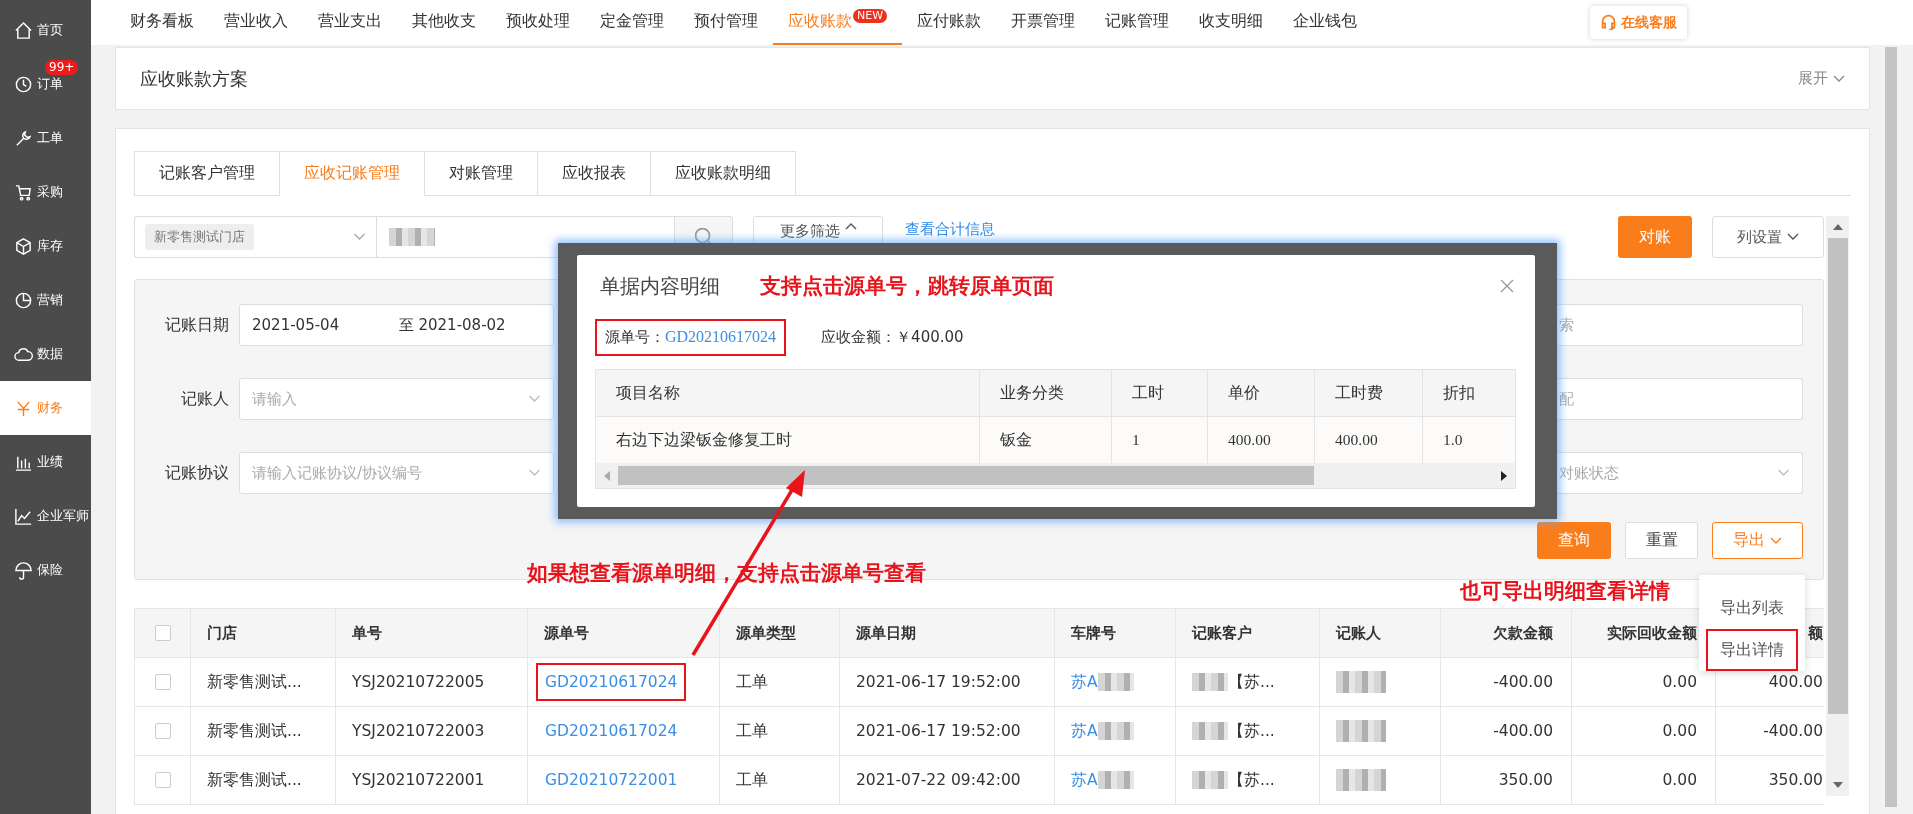 This screenshot has width=1913, height=814. What do you see at coordinates (207, 173) in the screenshot?
I see `tab: 记账客户管理` at bounding box center [207, 173].